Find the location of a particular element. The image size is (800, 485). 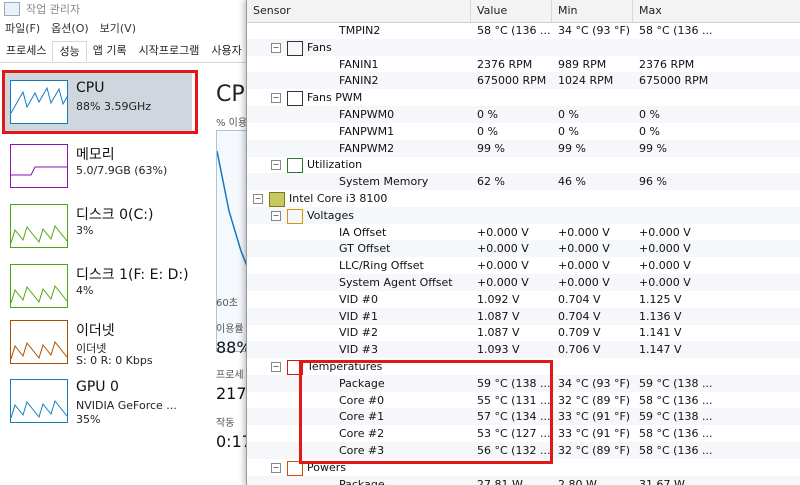

sensor-group-row: − Voltages is located at coordinates (523, 215).